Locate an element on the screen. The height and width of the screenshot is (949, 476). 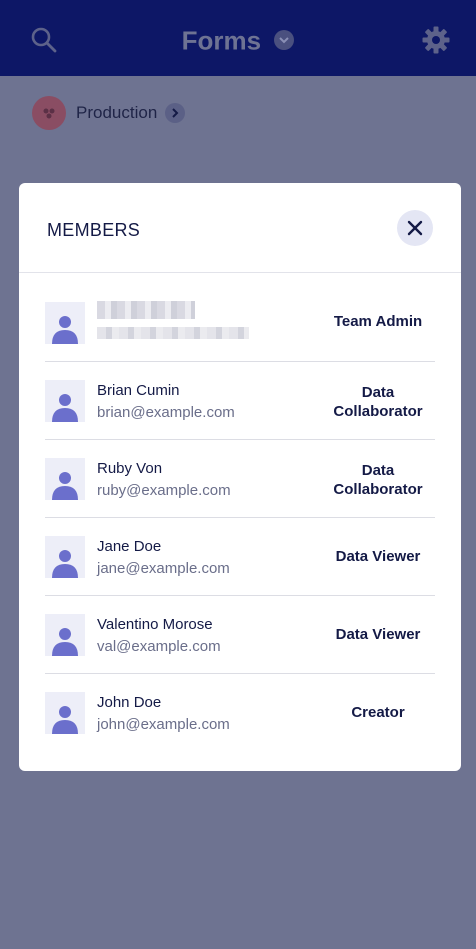
member-email: ruby@example.com is located at coordinates (164, 490).